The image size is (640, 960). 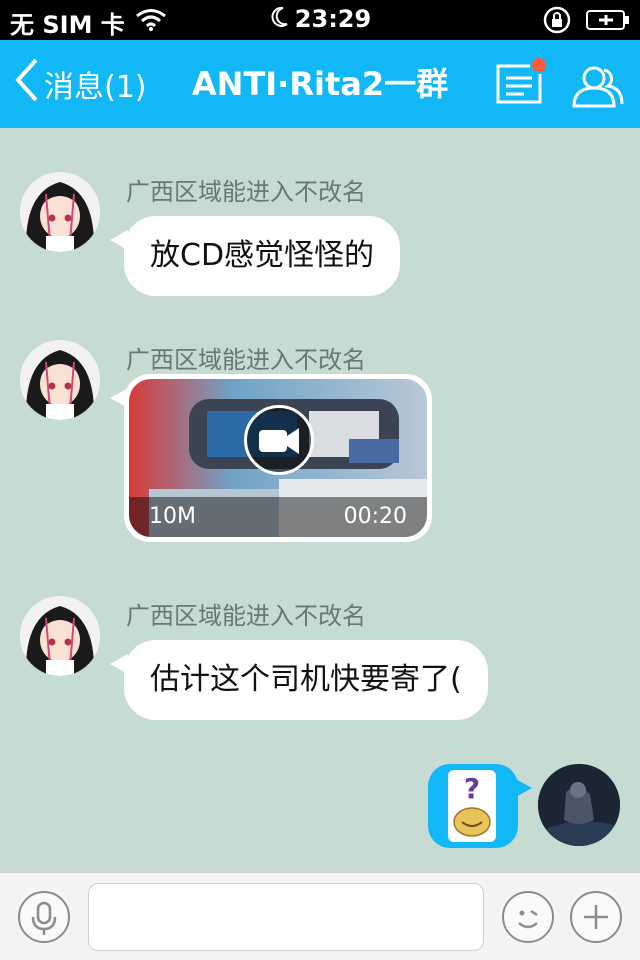 I want to click on voice-button, so click(x=44, y=917).